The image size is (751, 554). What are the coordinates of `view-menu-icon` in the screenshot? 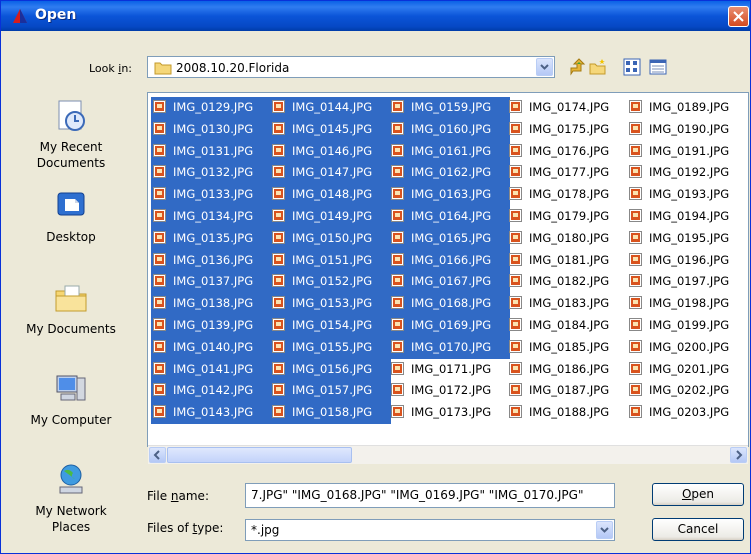 It's located at (632, 67).